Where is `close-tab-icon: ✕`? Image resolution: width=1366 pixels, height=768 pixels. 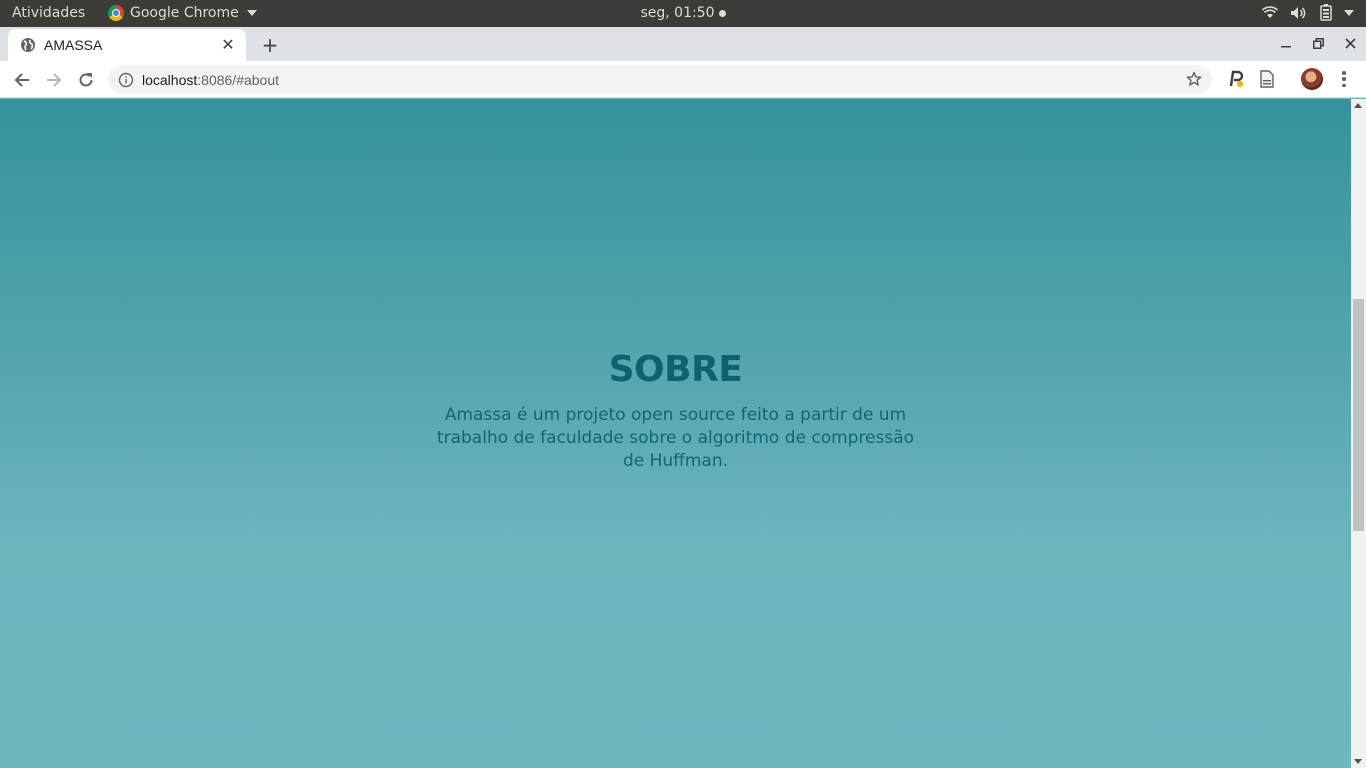 close-tab-icon: ✕ is located at coordinates (228, 45).